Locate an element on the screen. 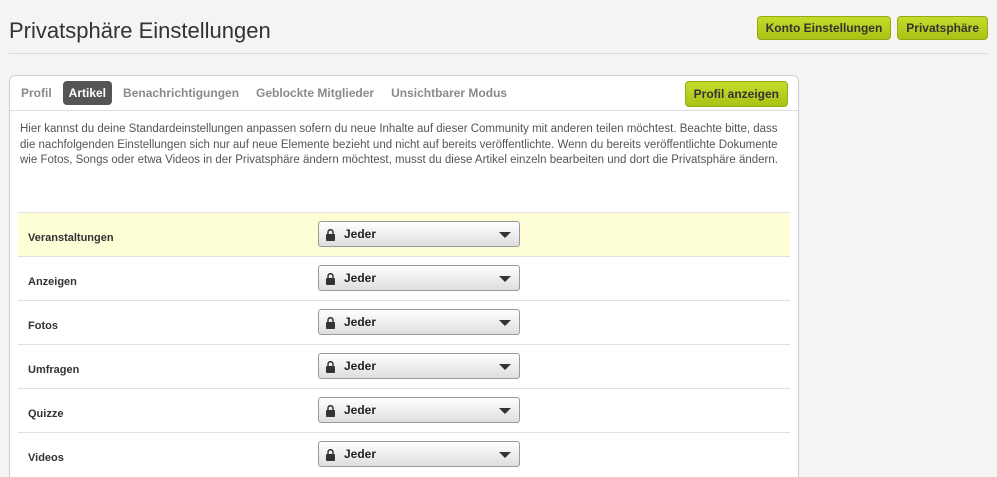 Image resolution: width=997 pixels, height=477 pixels. settings-row-videos: Videos Jeder is located at coordinates (404, 454).